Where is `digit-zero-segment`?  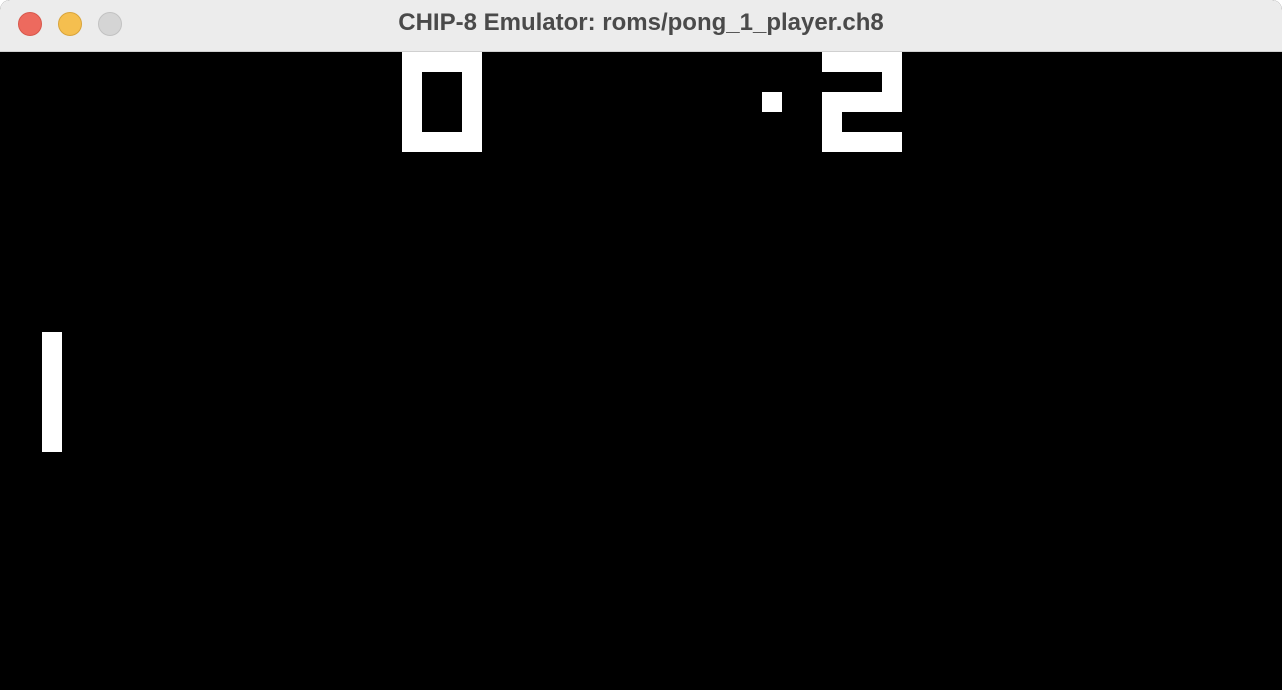 digit-zero-segment is located at coordinates (442, 142).